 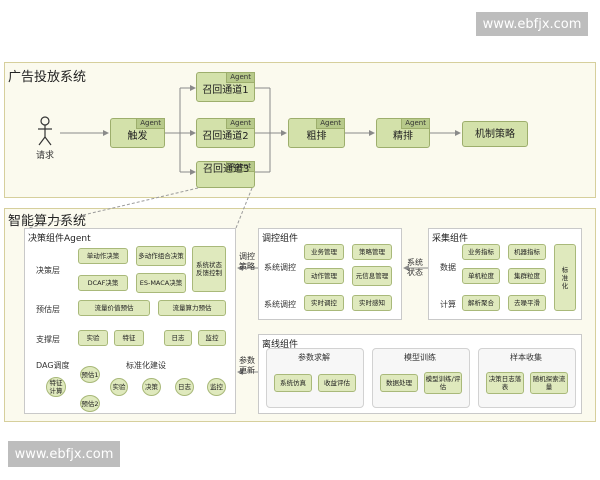 I want to click on es-maca-decision-box: ES-MACA决策, so click(x=161, y=283).